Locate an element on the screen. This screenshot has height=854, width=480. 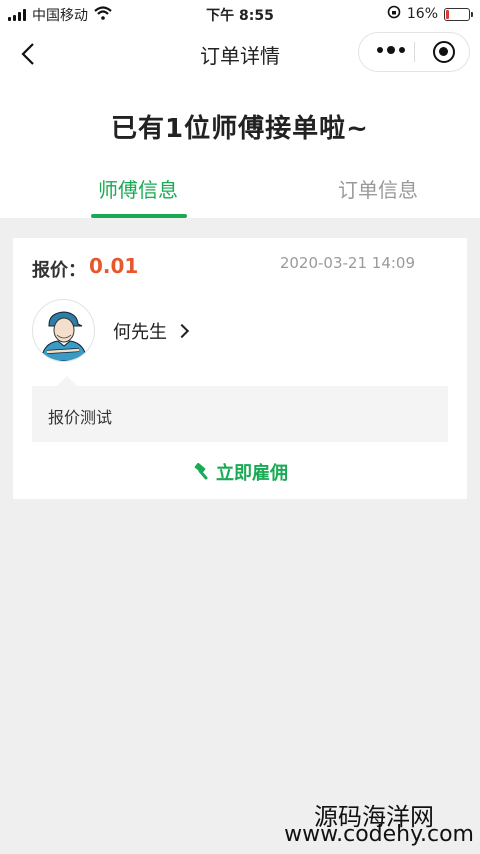
hire-now-label: 立即雇佣 is located at coordinates (252, 473).